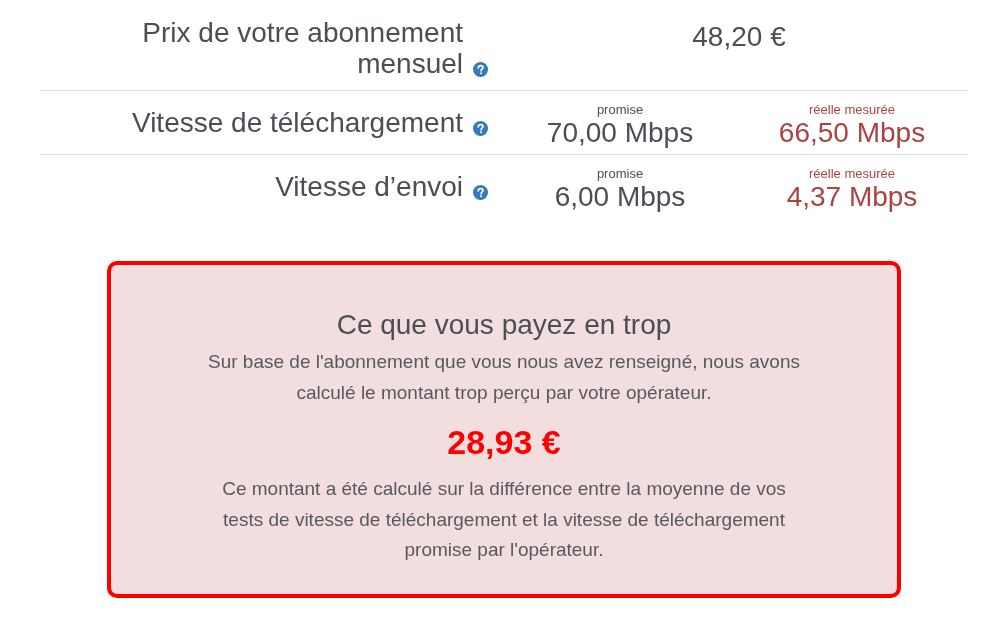  What do you see at coordinates (504, 325) in the screenshot?
I see `panel-title: Ce que vous payez en trop` at bounding box center [504, 325].